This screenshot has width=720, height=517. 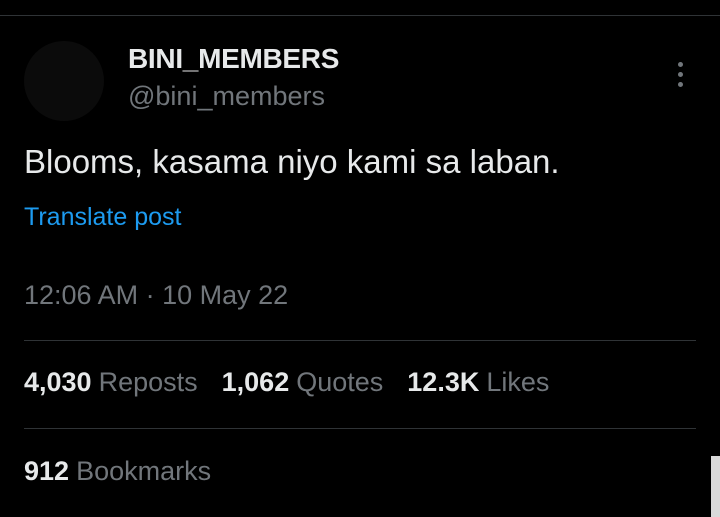 I want to click on bookmarks-stat: 912 Bookmarks, so click(x=117, y=471).